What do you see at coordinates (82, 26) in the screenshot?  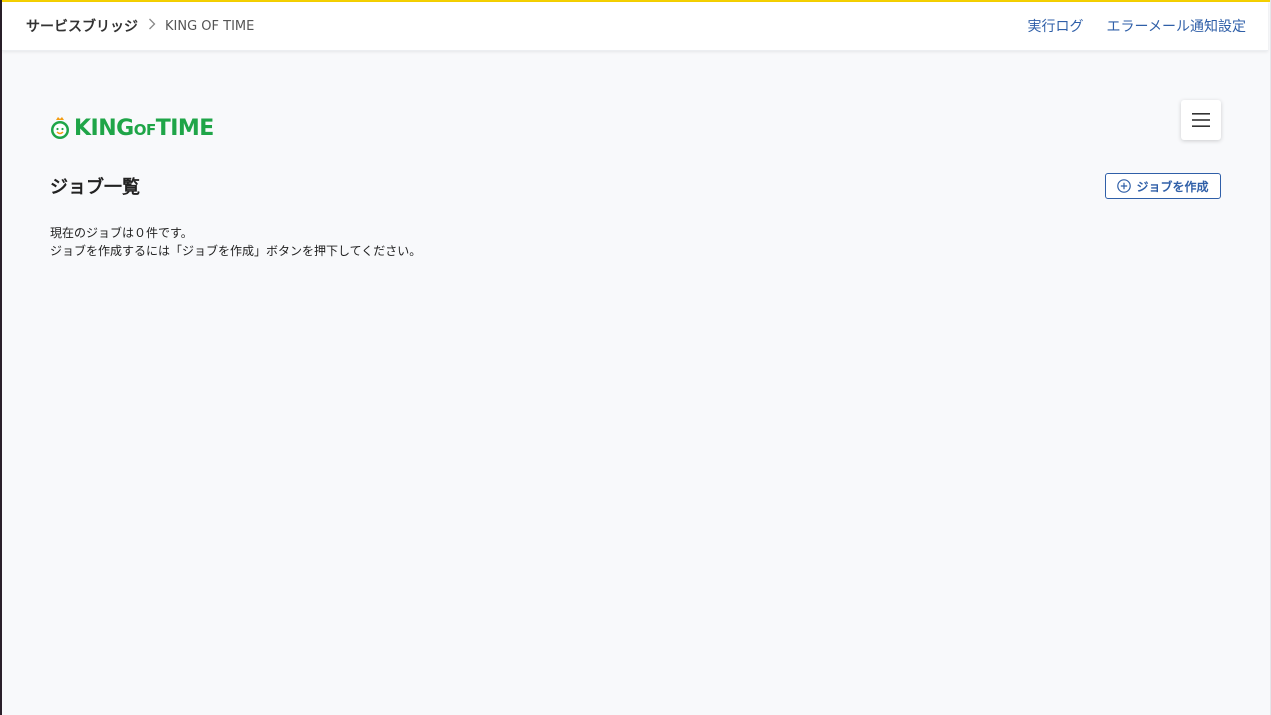 I see `breadcrumb-root-link: サービスブリッジ` at bounding box center [82, 26].